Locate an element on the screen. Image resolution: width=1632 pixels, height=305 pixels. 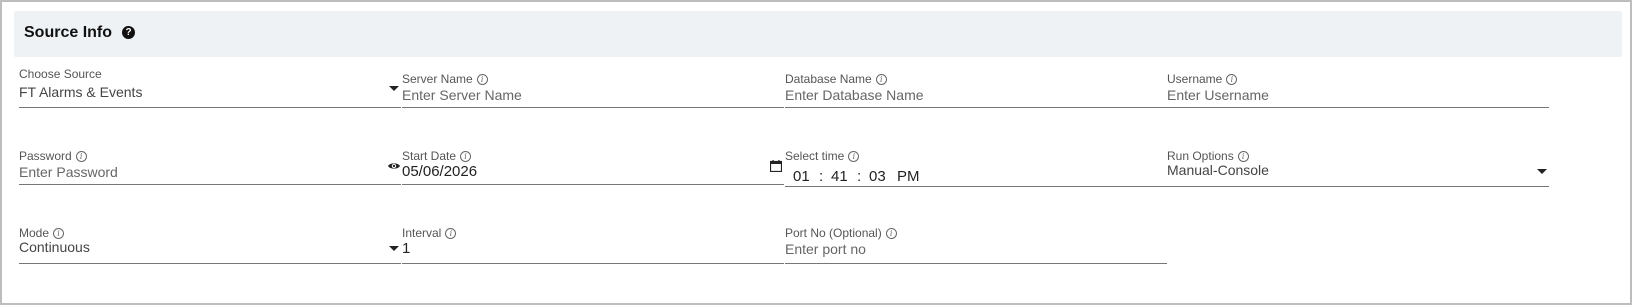
section-header: Source Info ? is located at coordinates (818, 34).